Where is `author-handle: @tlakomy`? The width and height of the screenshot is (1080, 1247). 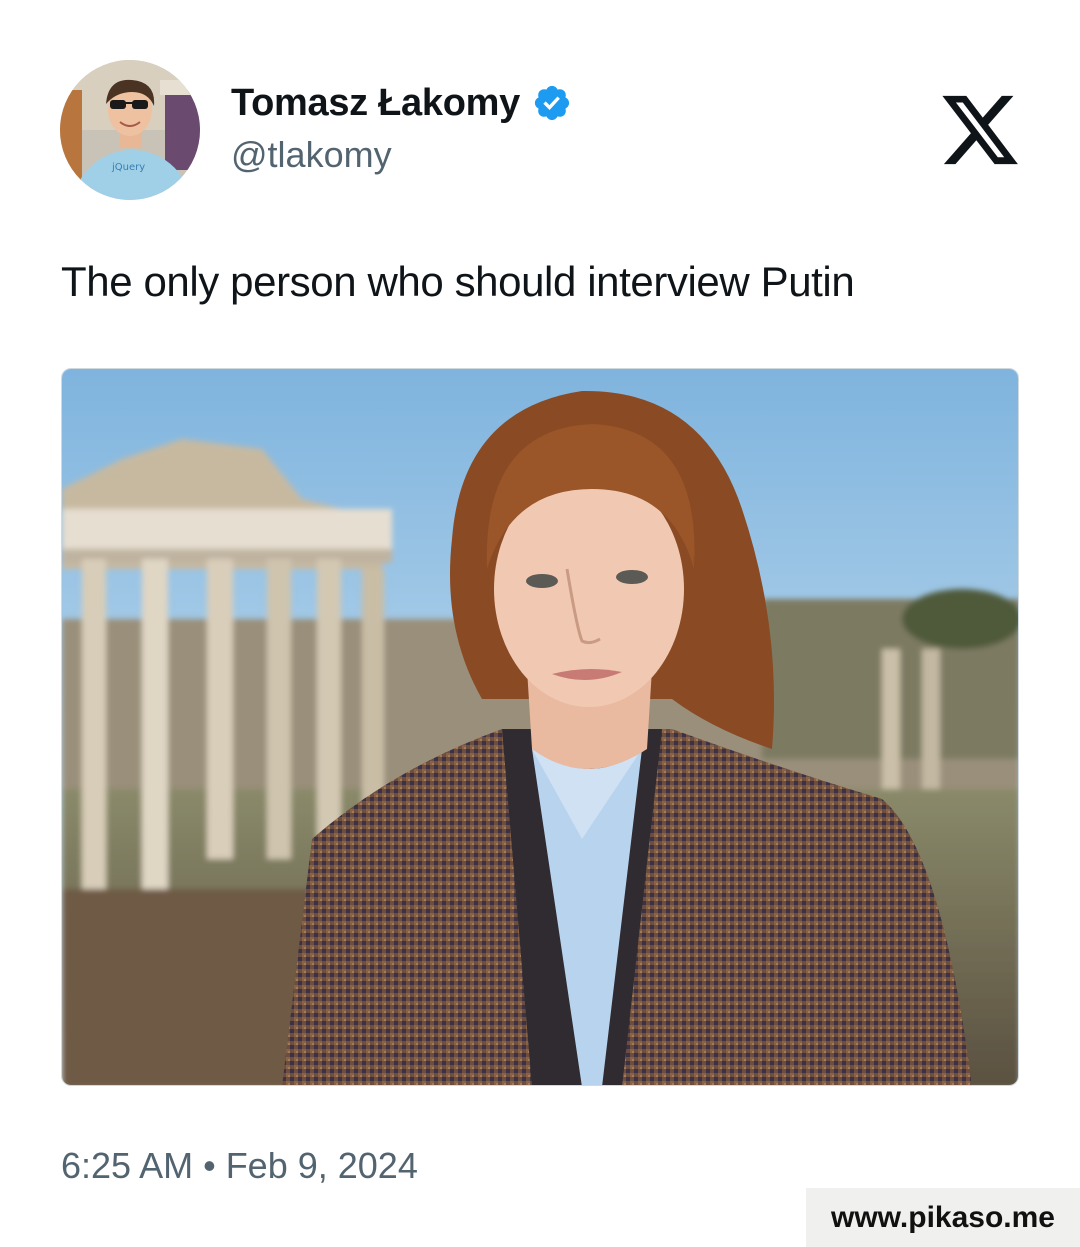
author-handle: @tlakomy is located at coordinates (311, 155).